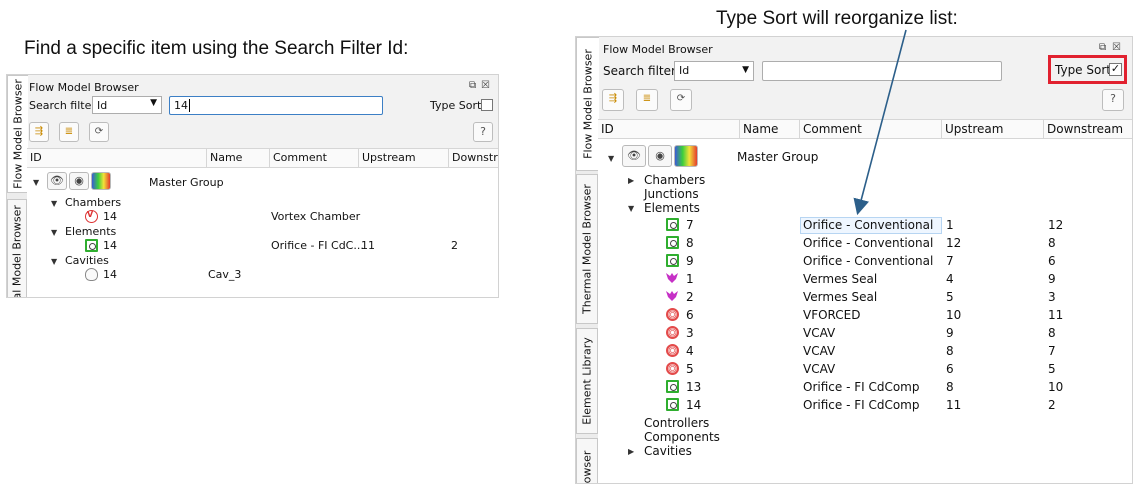 The image size is (1139, 484). What do you see at coordinates (880, 122) in the screenshot?
I see `annotation-arrow` at bounding box center [880, 122].